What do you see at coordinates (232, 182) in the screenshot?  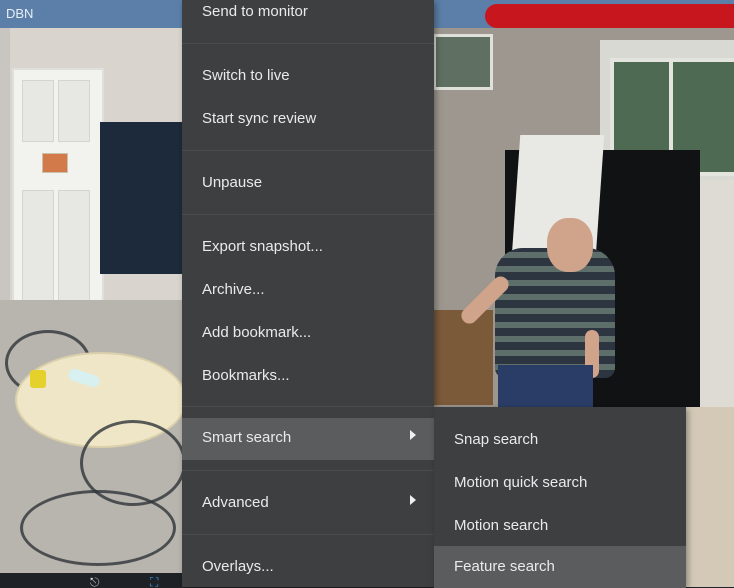 I see `menu-item-label: Unpause` at bounding box center [232, 182].